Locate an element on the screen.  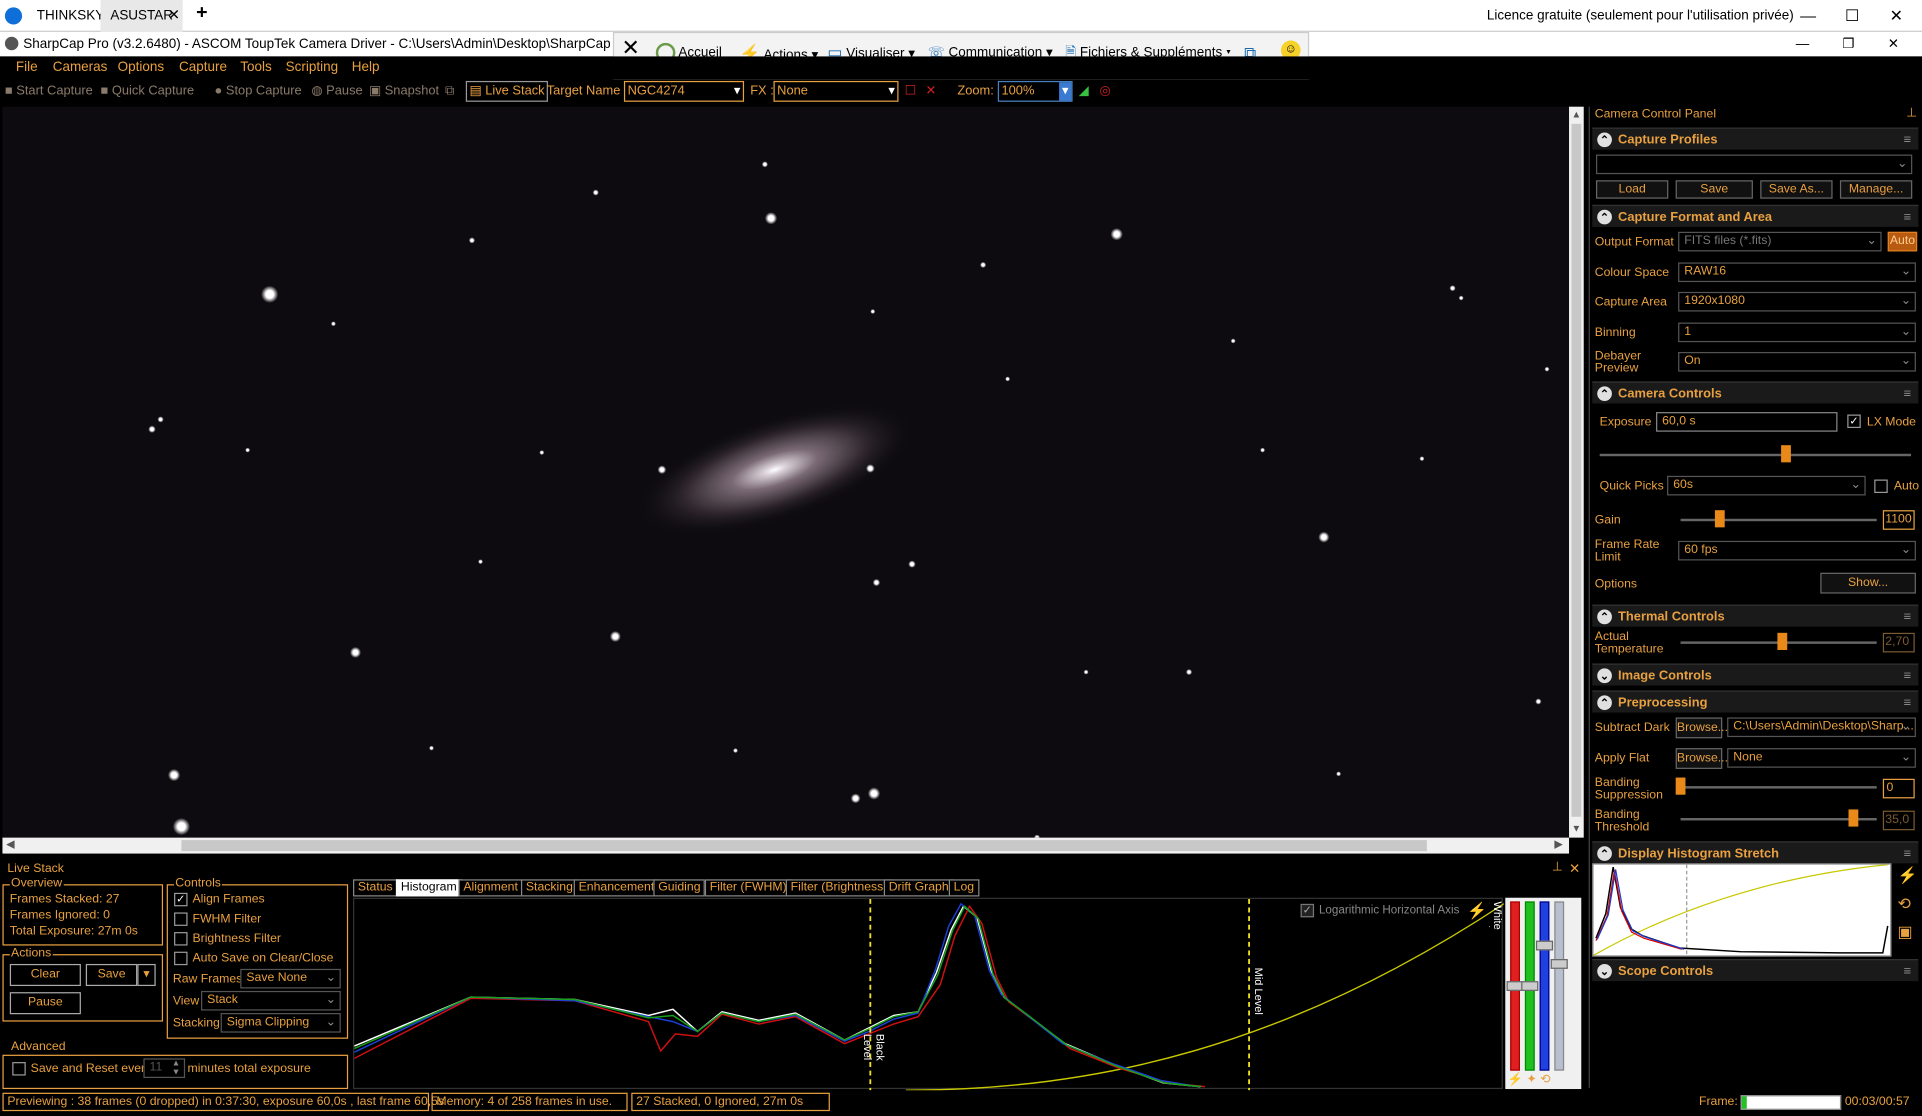
snapshot-button: ▣ Snapshot is located at coordinates (404, 90).